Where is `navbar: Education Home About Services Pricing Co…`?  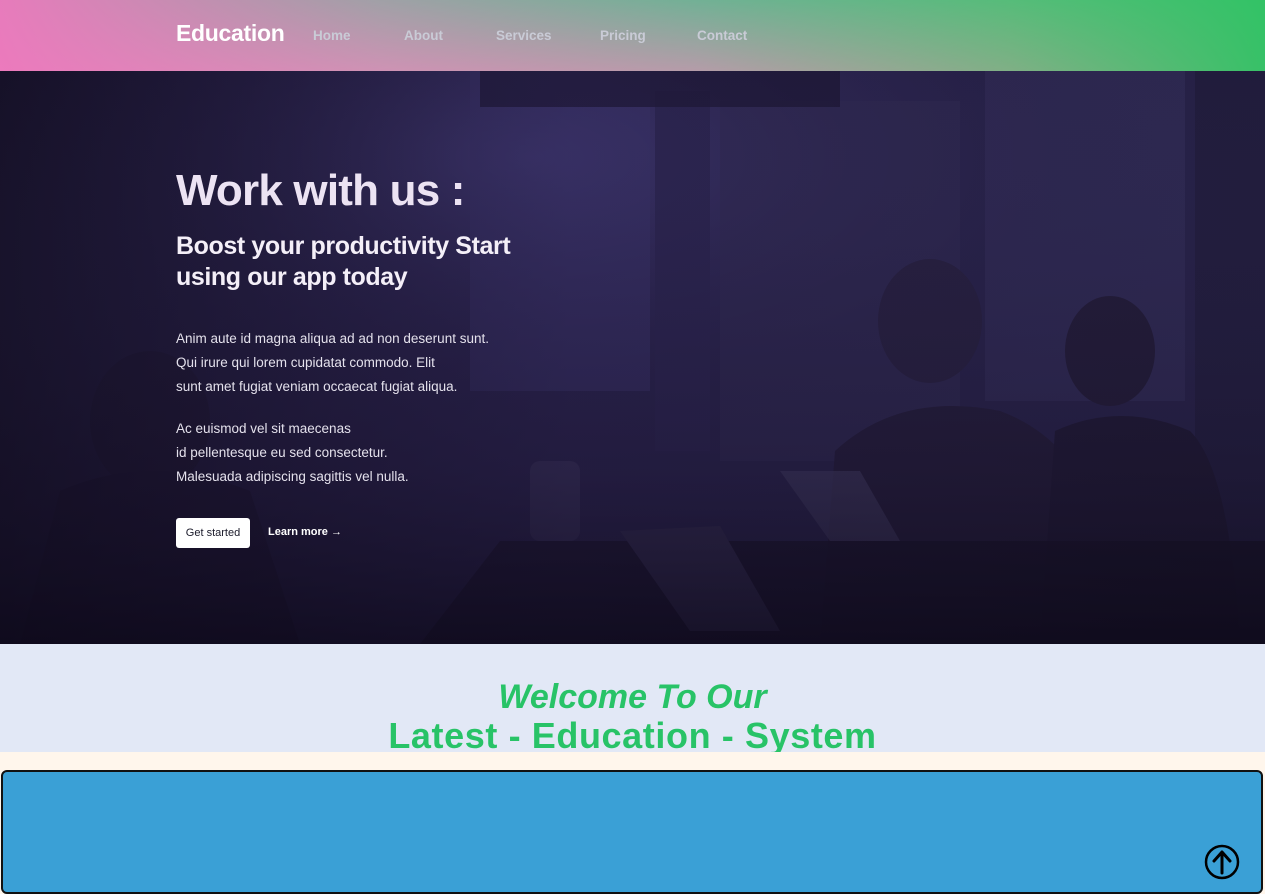
navbar: Education Home About Services Pricing Co… is located at coordinates (632, 35).